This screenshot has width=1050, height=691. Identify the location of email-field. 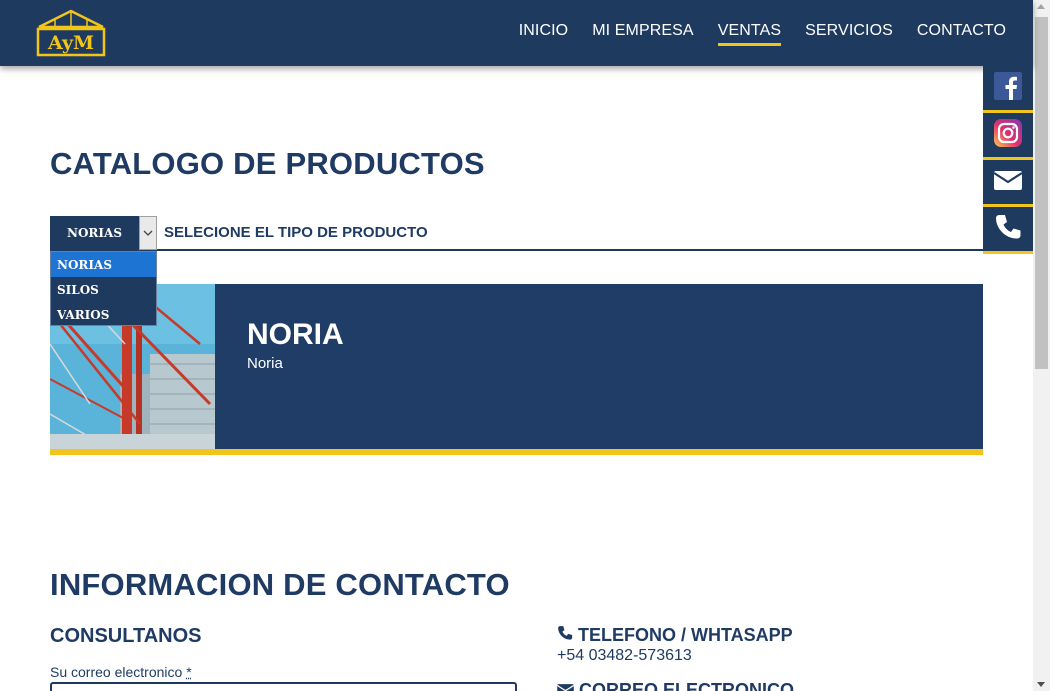
(283, 686).